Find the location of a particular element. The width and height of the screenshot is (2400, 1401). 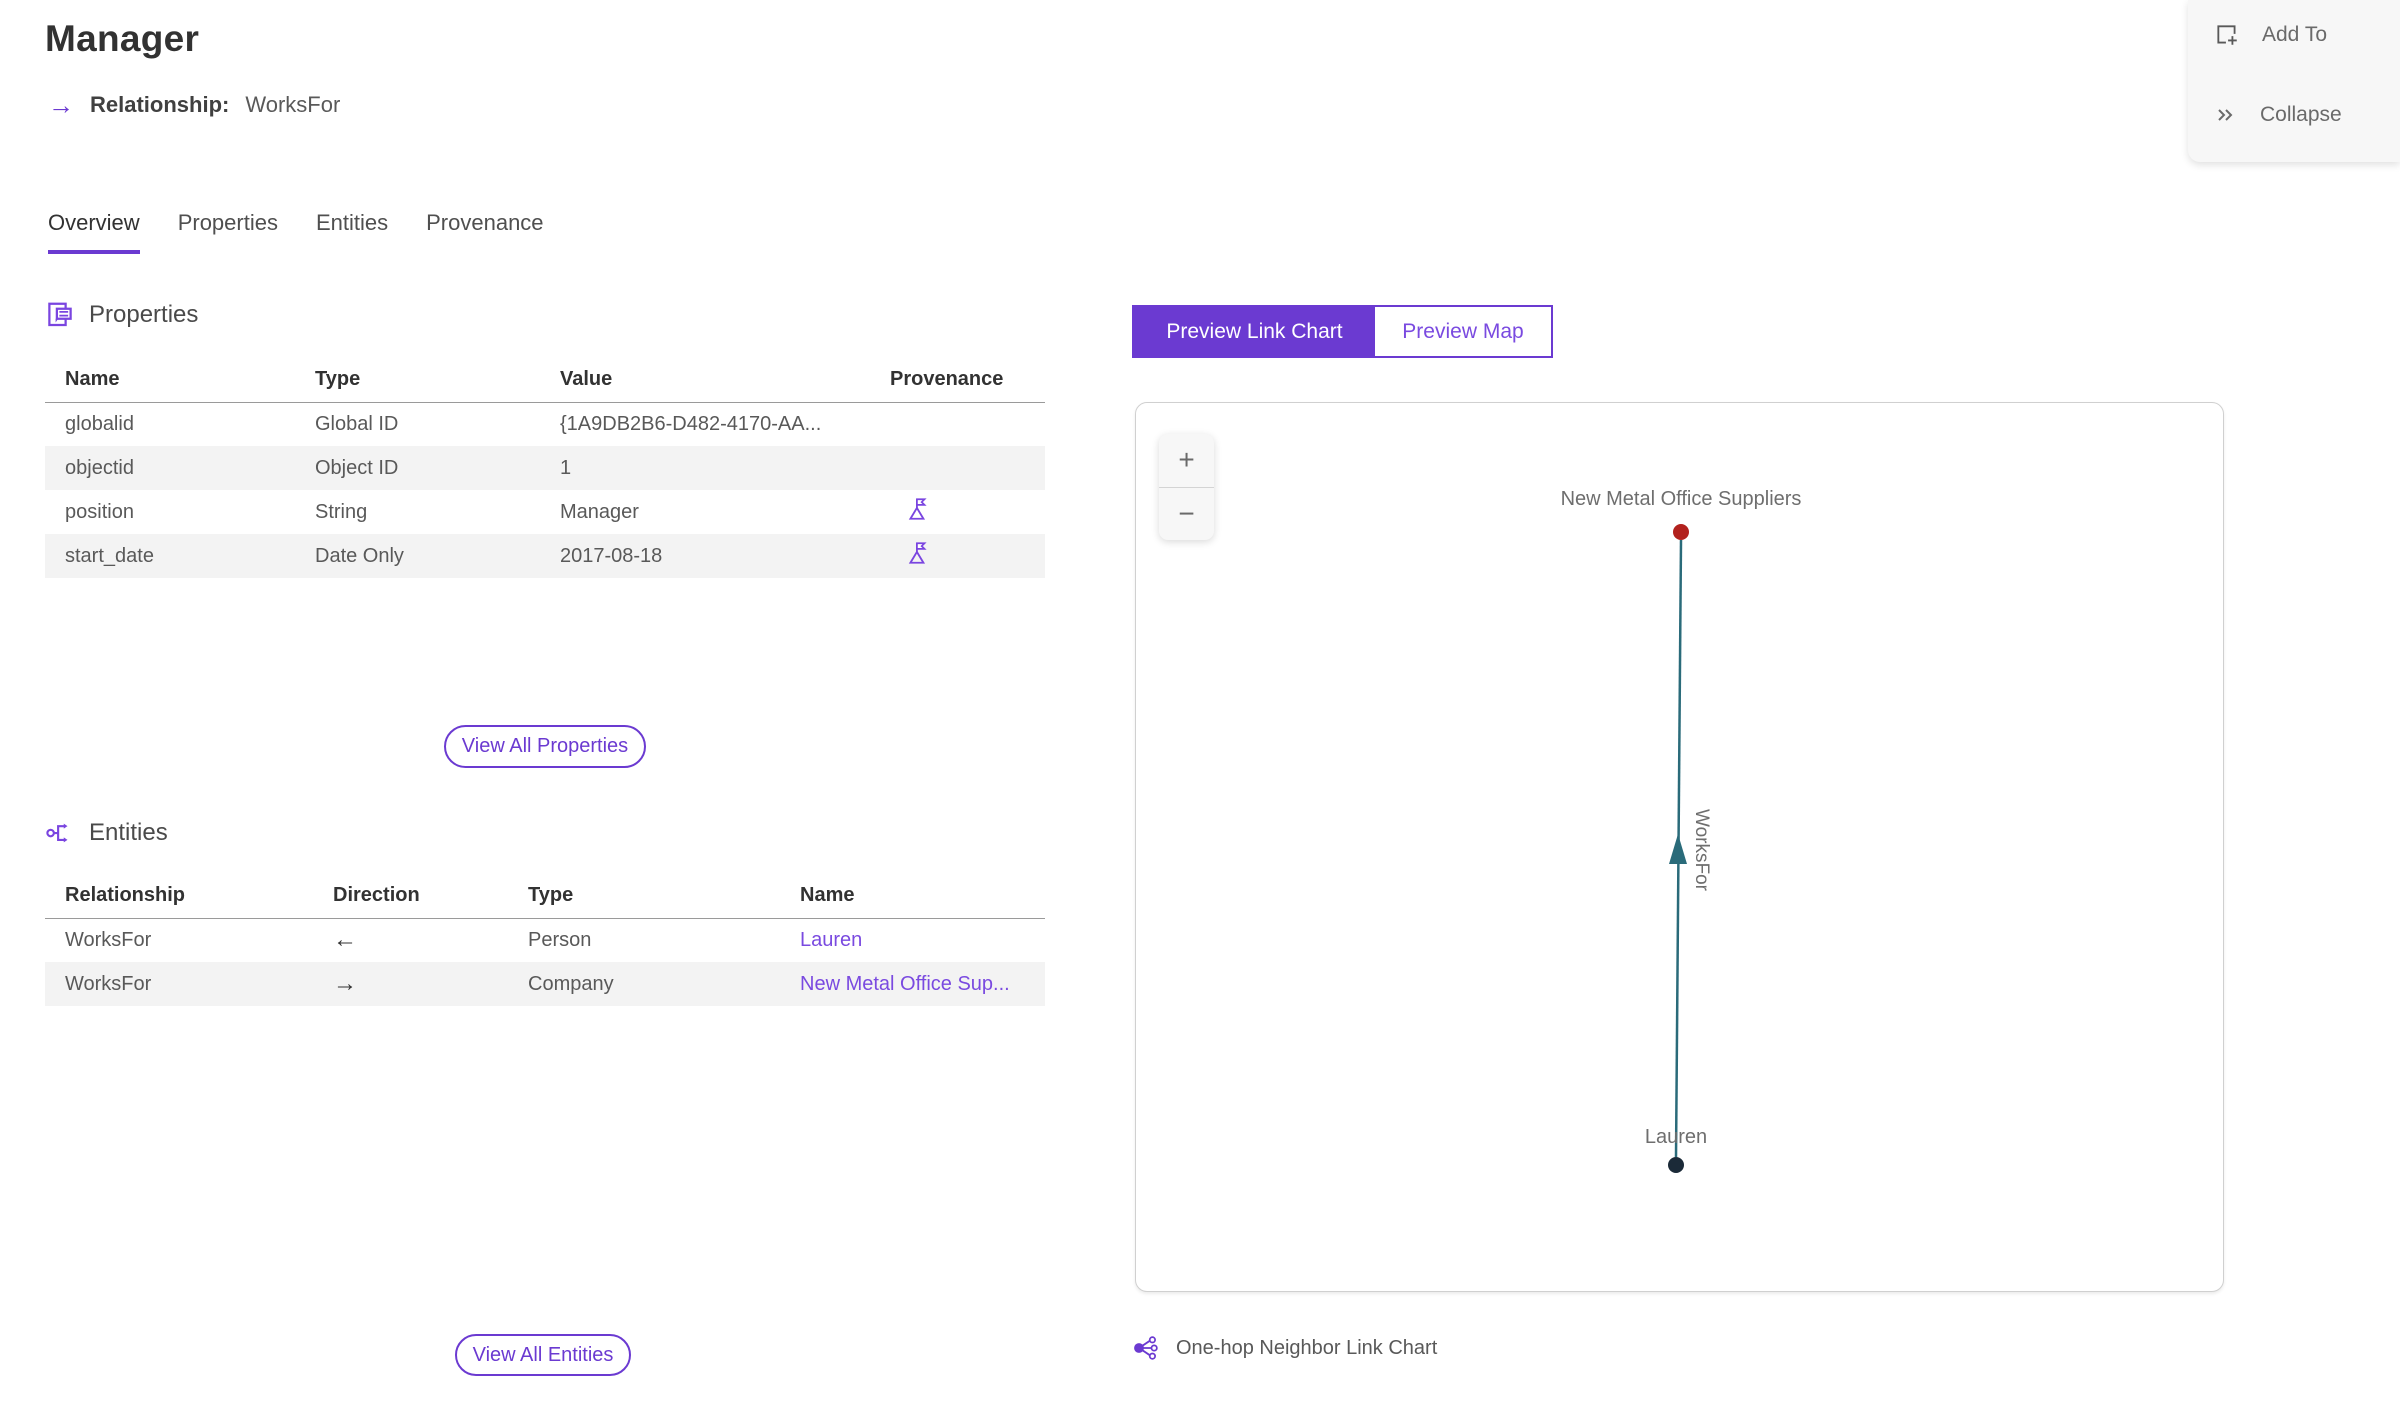

chevrons-right-icon is located at coordinates (2225, 115).